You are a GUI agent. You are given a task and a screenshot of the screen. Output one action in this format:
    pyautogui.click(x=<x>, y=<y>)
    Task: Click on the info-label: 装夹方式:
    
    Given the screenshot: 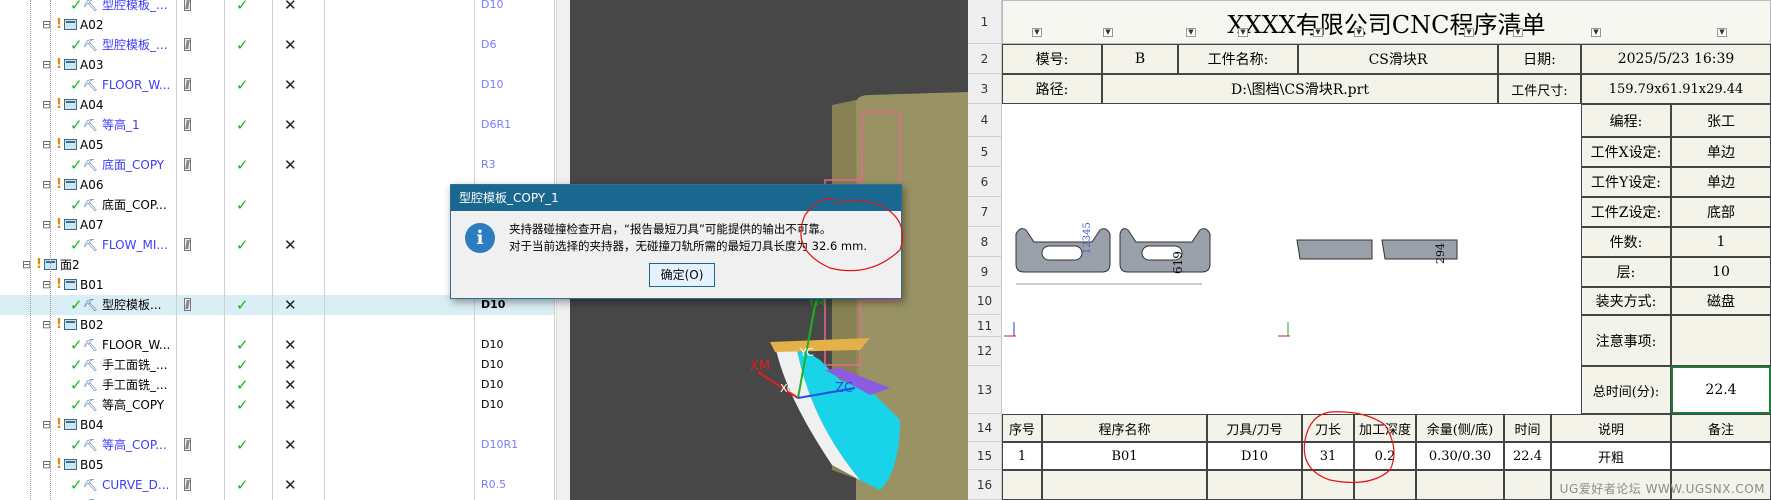 What is the action you would take?
    pyautogui.click(x=1626, y=301)
    